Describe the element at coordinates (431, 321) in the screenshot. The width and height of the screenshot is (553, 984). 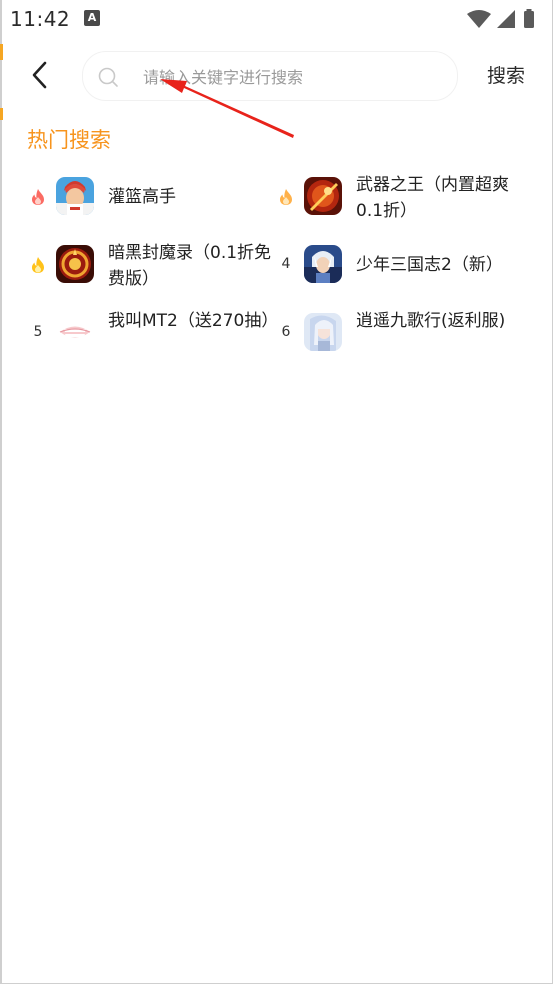
I see `game-name: 逍遥九歌行(返利服)` at that location.